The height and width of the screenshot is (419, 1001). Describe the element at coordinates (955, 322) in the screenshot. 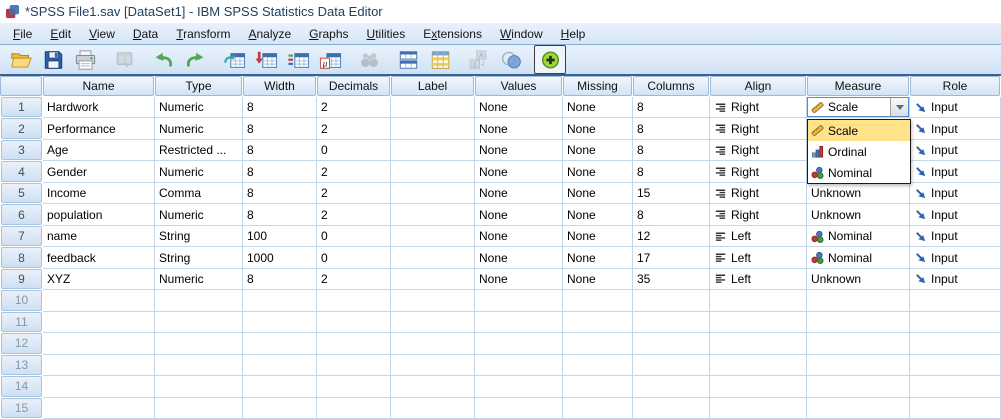

I see `cell-11-role` at that location.